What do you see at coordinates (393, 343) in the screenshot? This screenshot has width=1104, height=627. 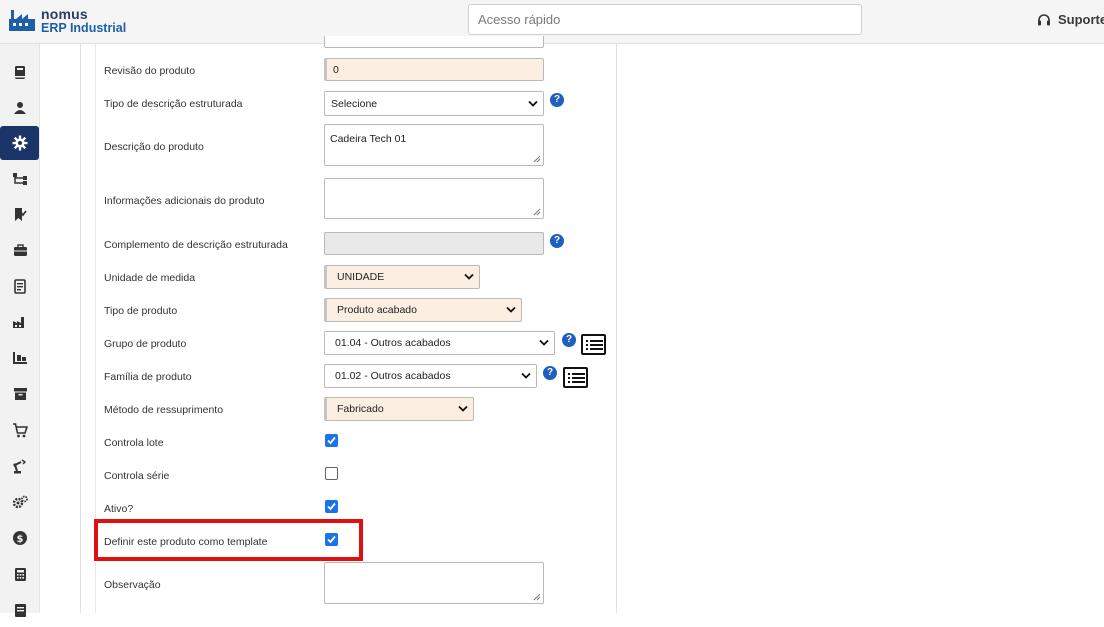 I see `grupo-value: 01.04 - Outros acabados` at bounding box center [393, 343].